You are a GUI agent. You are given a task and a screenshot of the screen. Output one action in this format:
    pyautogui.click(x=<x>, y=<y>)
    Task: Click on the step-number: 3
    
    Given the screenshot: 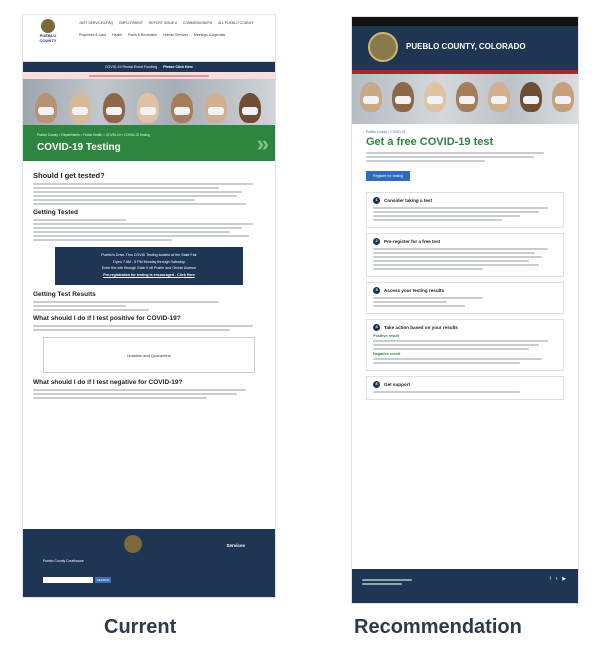 What is the action you would take?
    pyautogui.click(x=376, y=290)
    